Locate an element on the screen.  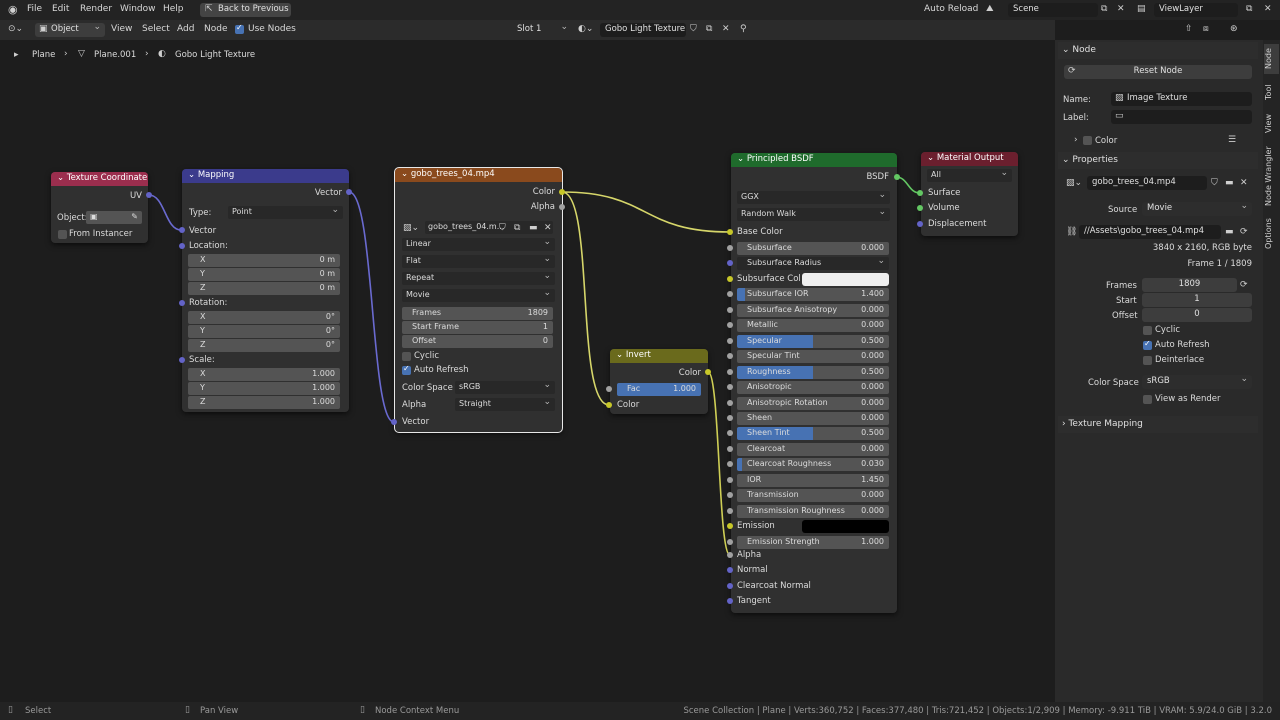
properties-panel-header: ⌄ Properties is located at coordinates (1158, 160).